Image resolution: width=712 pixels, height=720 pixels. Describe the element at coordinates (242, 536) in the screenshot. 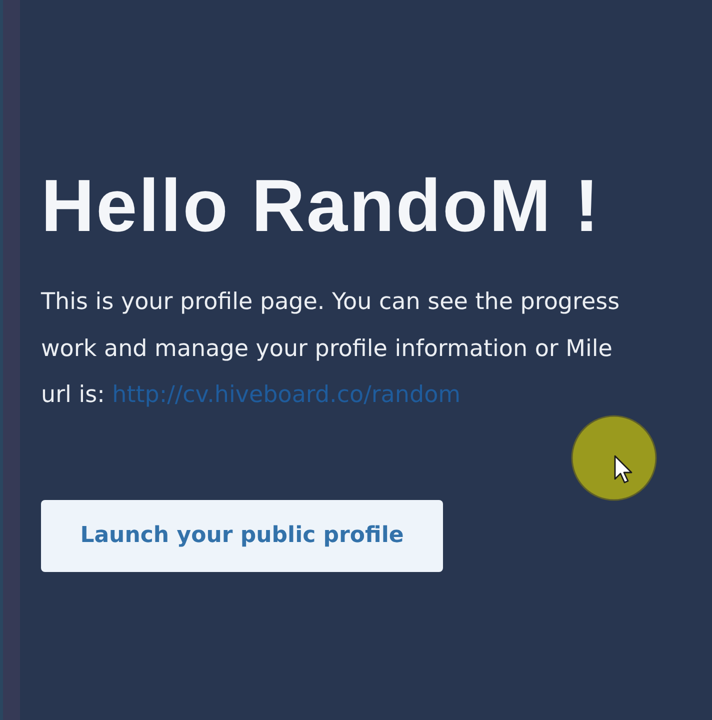

I see `launch-profile-button: Launch your public profile` at that location.